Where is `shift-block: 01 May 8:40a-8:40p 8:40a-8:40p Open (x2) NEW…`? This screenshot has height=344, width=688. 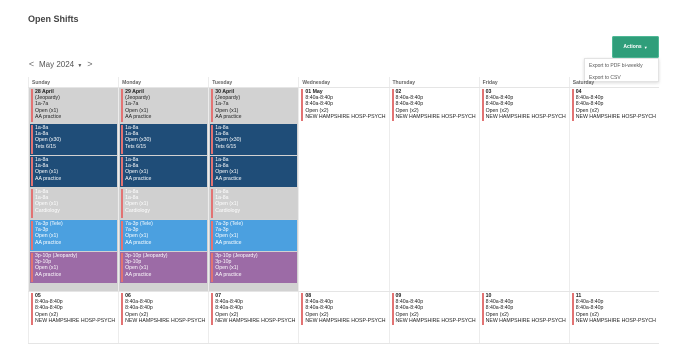 shift-block: 01 May 8:40a-8:40p 8:40a-8:40p Open (x2) NEW… is located at coordinates (343, 105).